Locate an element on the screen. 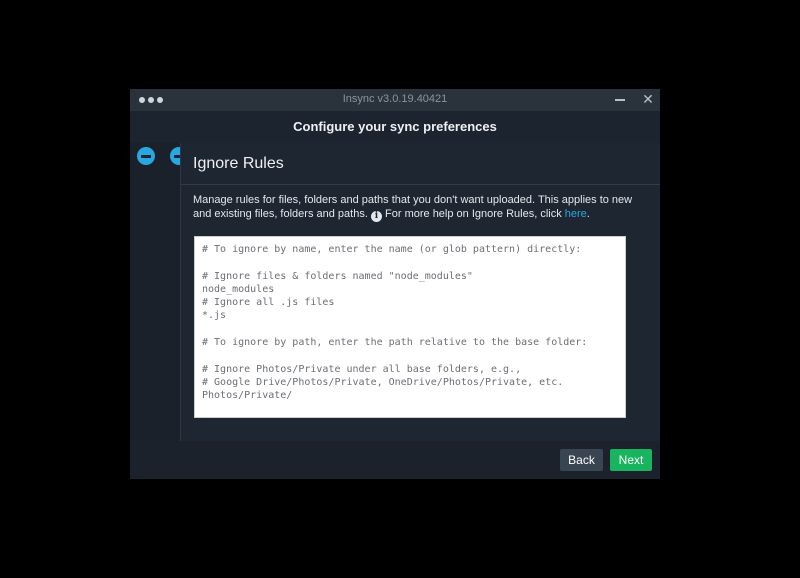  close-icon: ✕ is located at coordinates (648, 99).